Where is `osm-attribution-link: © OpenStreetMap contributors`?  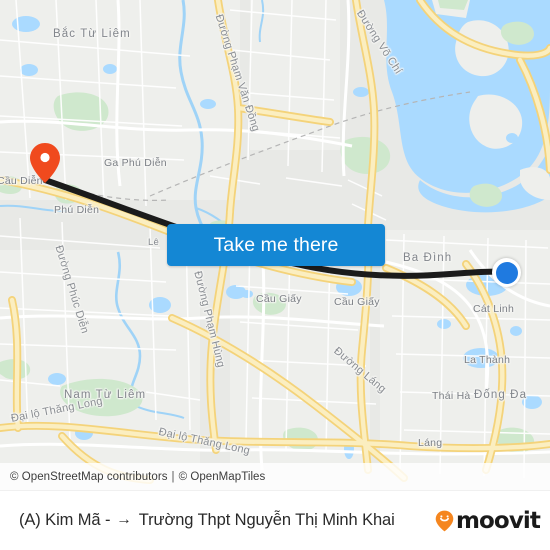 osm-attribution-link: © OpenStreetMap contributors is located at coordinates (89, 477).